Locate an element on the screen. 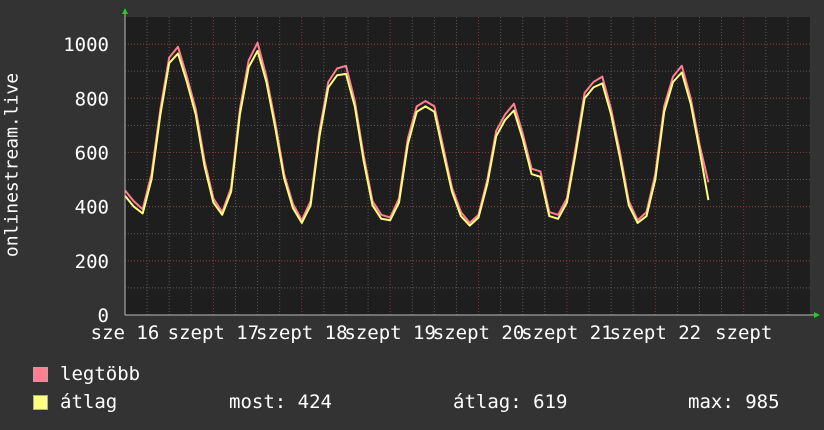 Image resolution: width=824 pixels, height=430 pixels. y-tick-label: 800 is located at coordinates (92, 99).